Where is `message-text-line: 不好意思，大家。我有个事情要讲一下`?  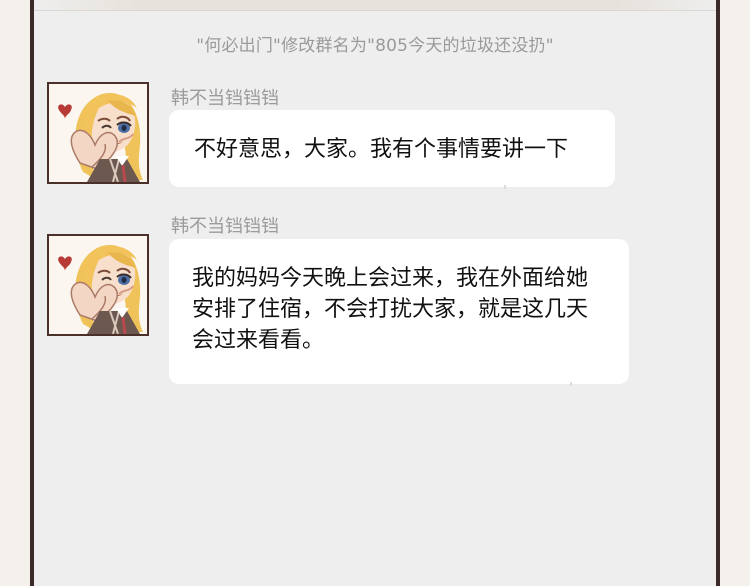
message-text-line: 不好意思，大家。我有个事情要讲一下 is located at coordinates (381, 149).